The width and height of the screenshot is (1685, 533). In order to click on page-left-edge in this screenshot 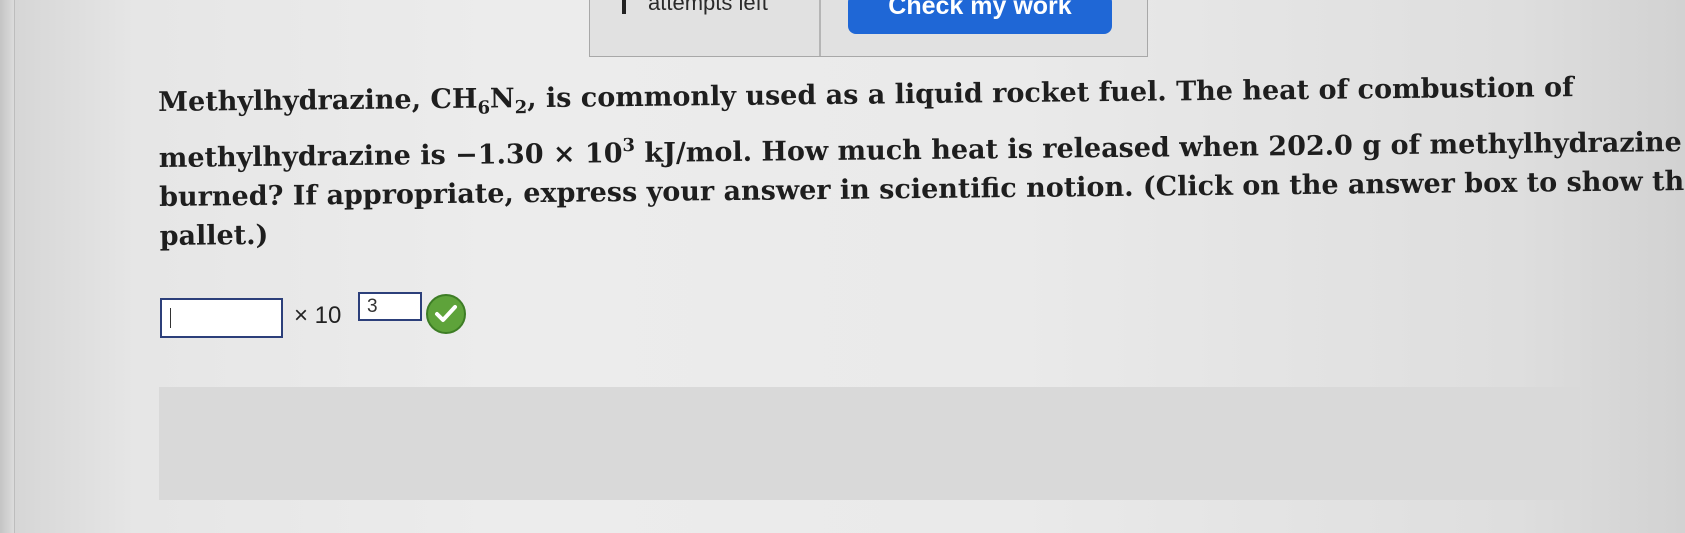, I will do `click(7, 266)`.